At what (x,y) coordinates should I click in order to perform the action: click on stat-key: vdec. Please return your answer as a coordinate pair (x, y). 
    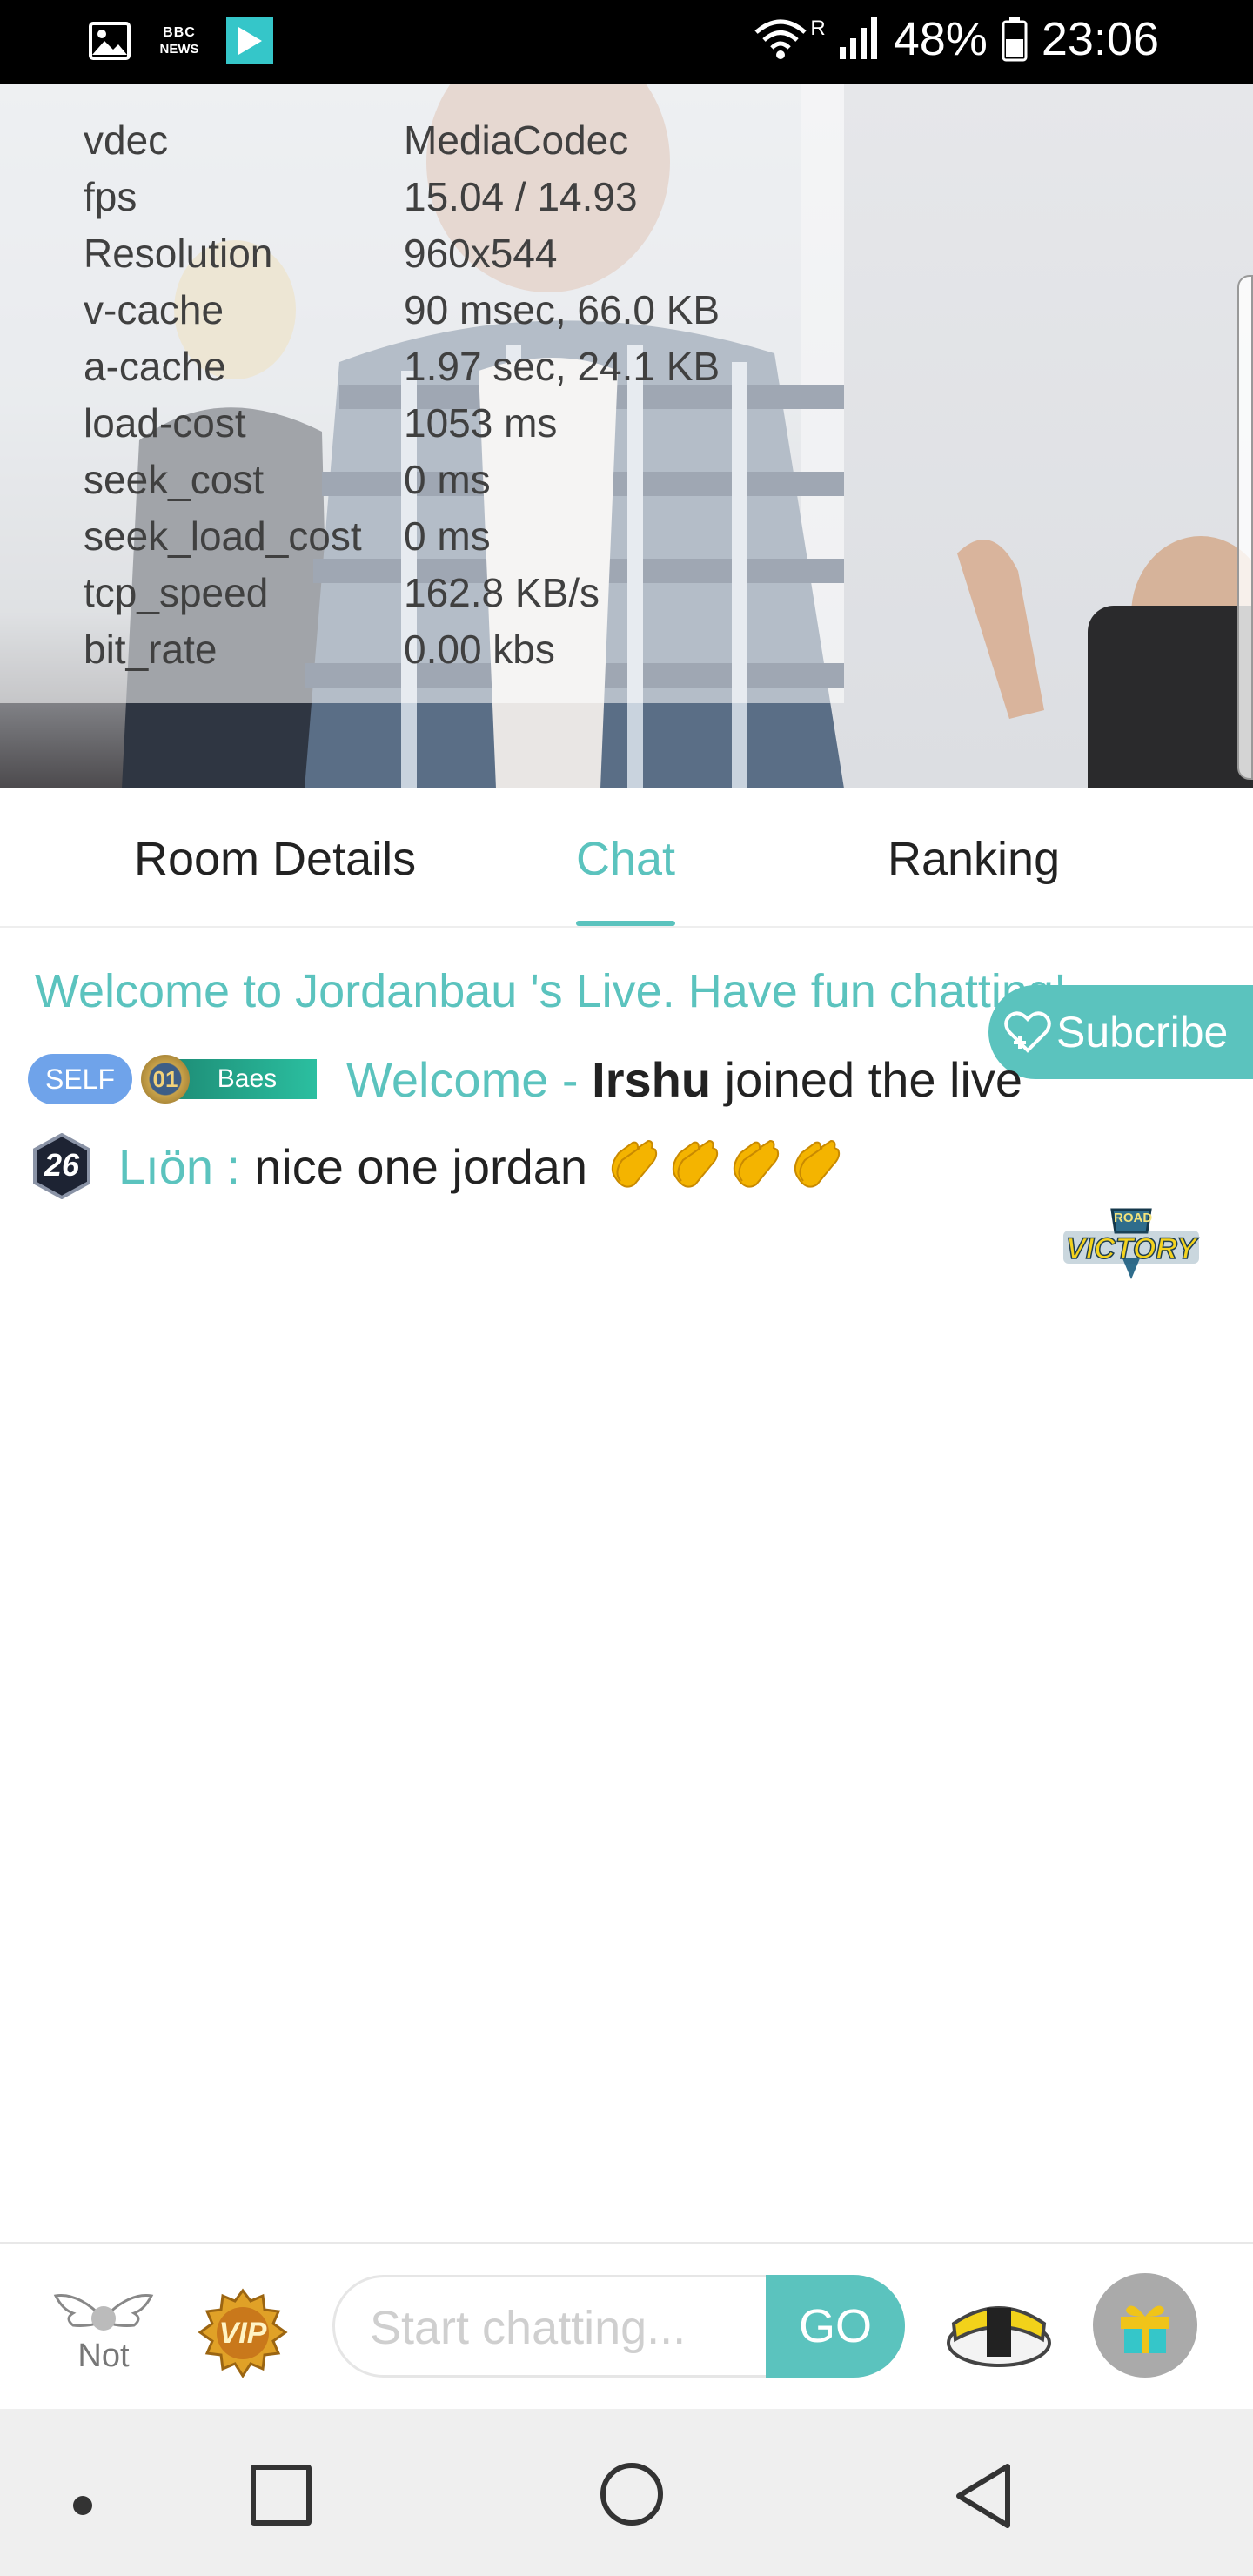
    Looking at the image, I should click on (127, 140).